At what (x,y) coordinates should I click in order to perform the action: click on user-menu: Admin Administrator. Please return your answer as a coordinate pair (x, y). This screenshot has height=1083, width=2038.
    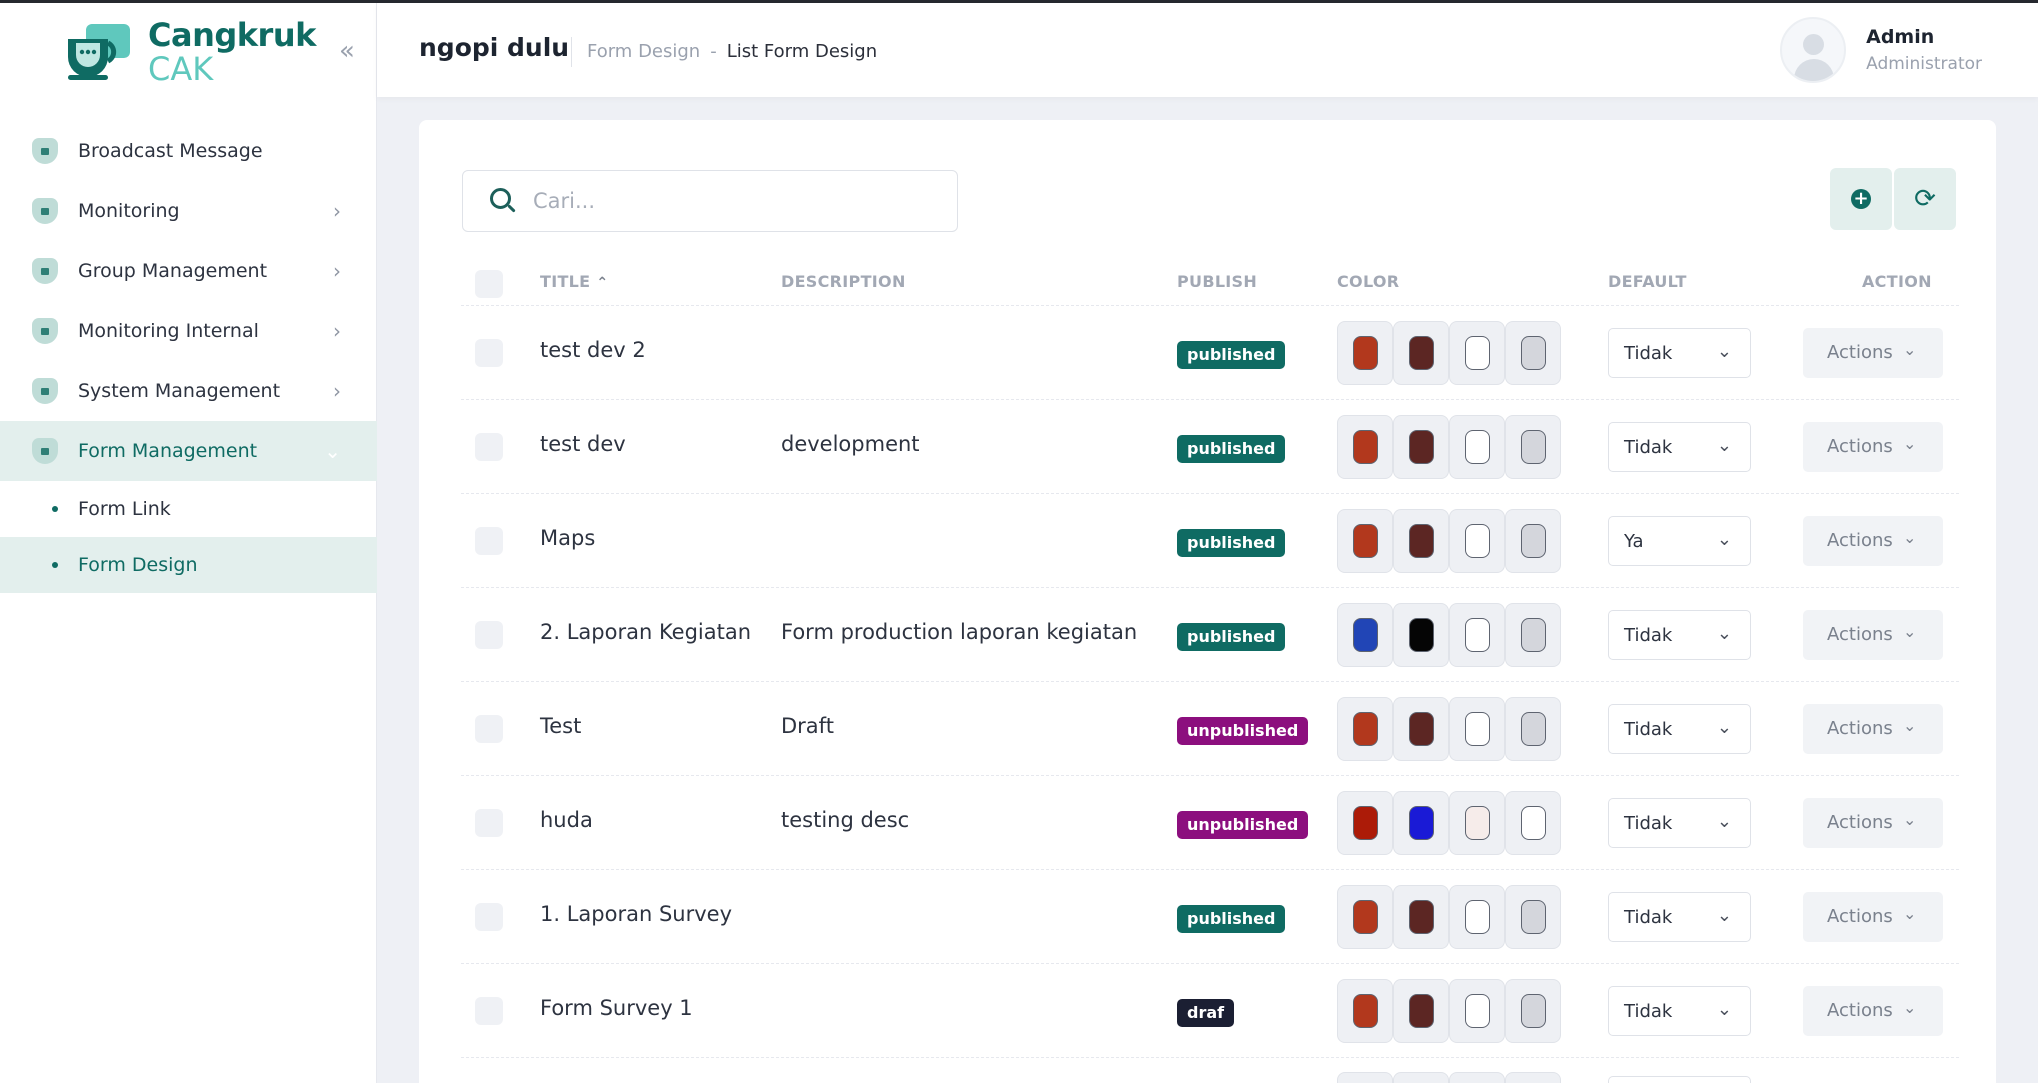
    Looking at the image, I should click on (1881, 50).